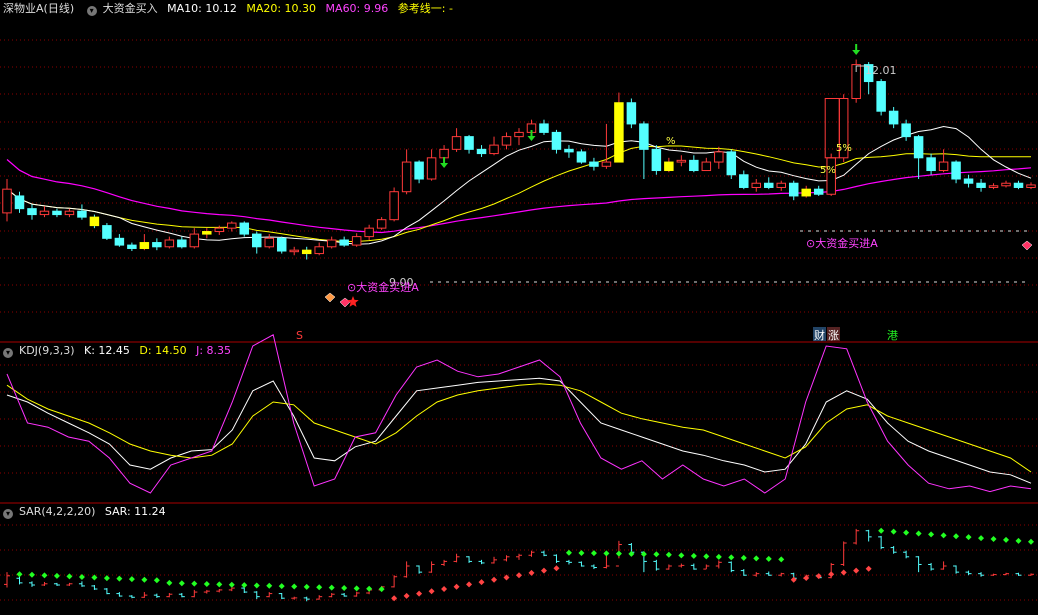  Describe the element at coordinates (57, 511) in the screenshot. I see `sar-name: SAR(4,2,2,20)` at that location.